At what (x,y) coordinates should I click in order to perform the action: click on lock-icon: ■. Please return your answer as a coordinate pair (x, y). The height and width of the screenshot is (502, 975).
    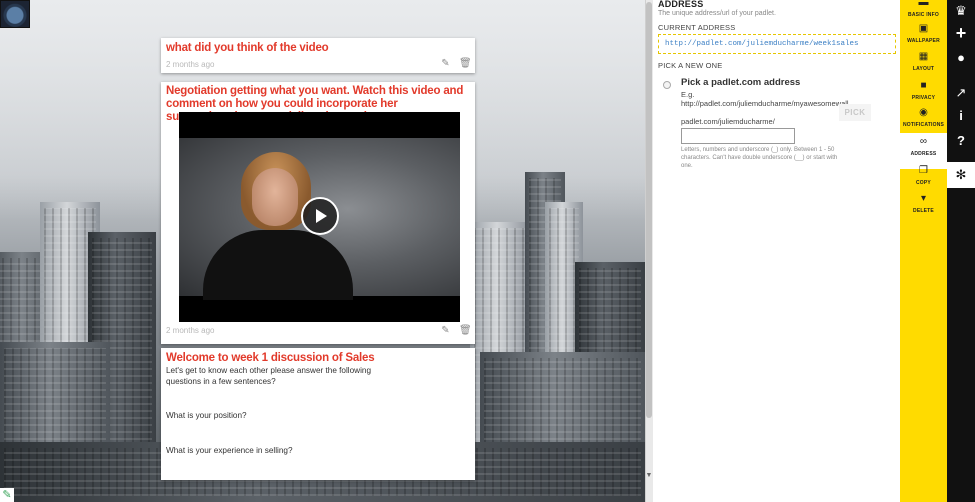
    Looking at the image, I should click on (923, 85).